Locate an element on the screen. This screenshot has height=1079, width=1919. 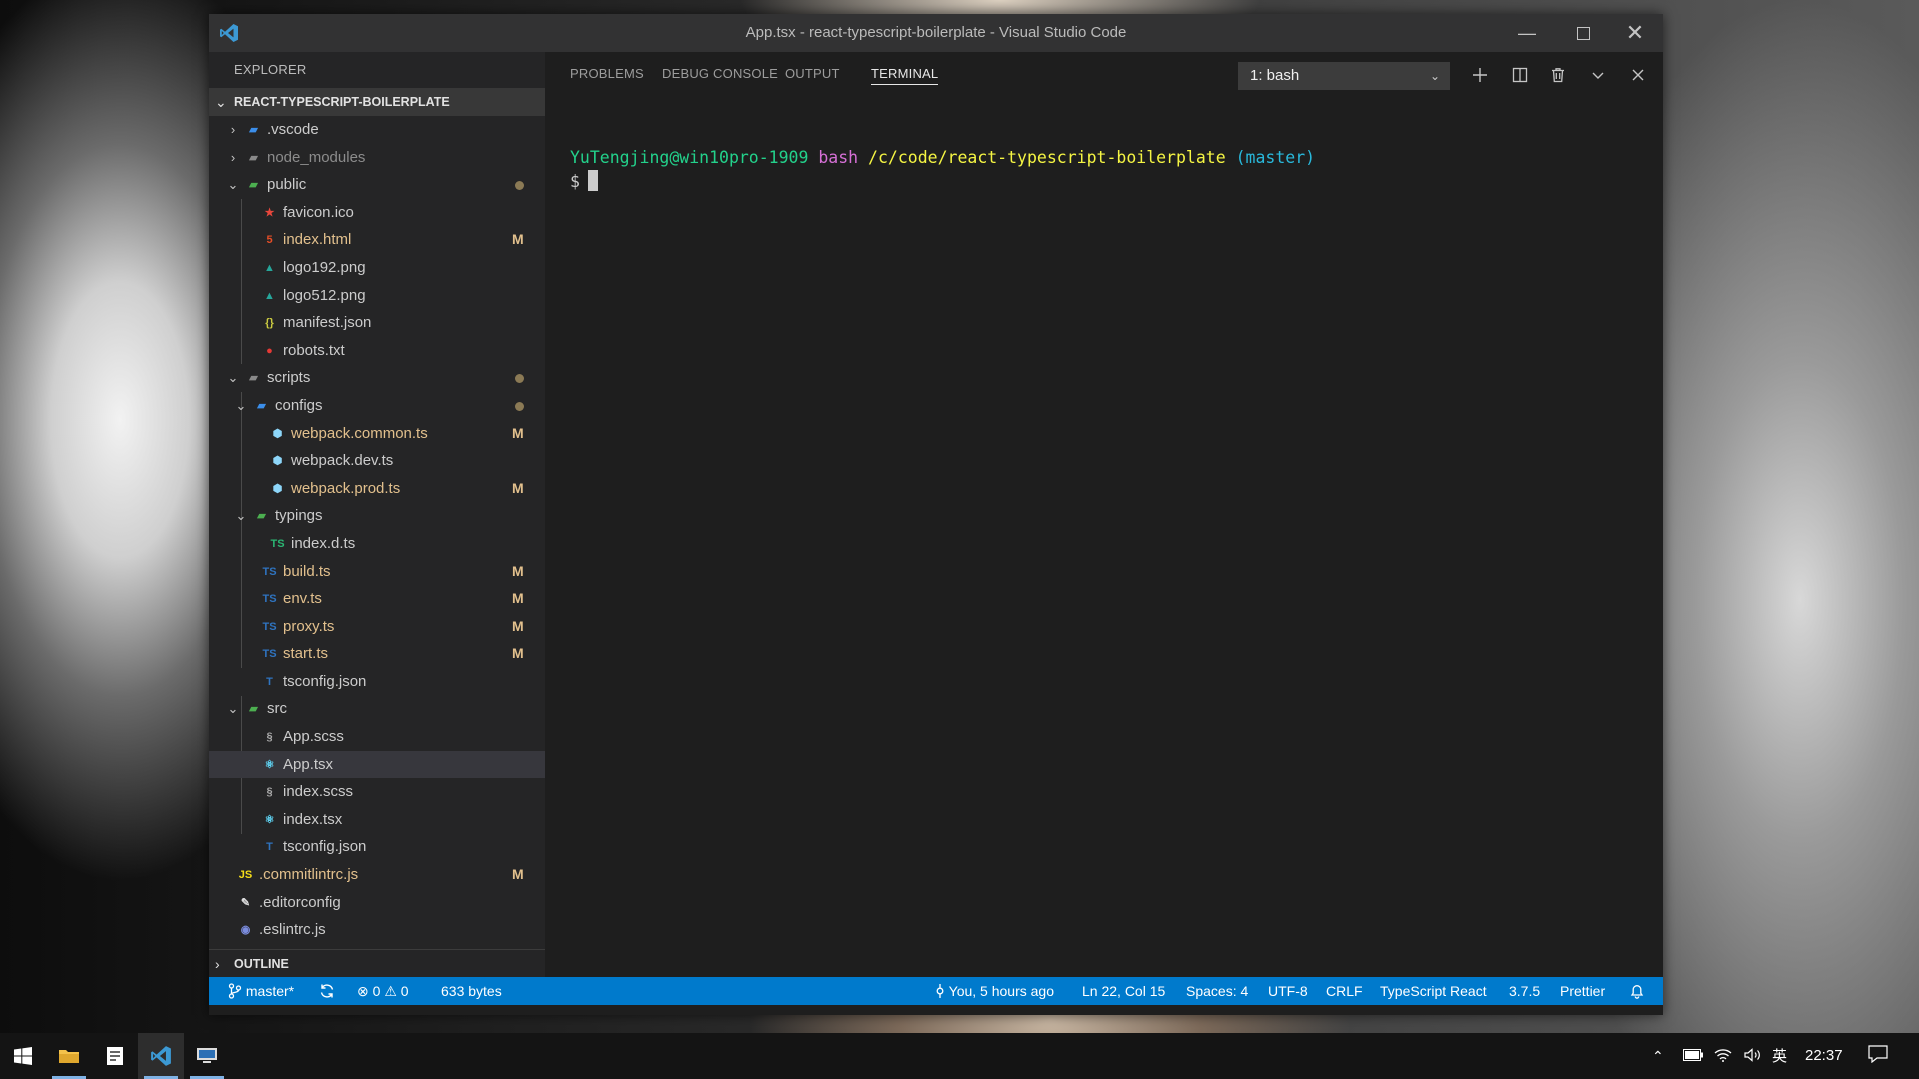
action-center-button is located at coordinates (1878, 1056).